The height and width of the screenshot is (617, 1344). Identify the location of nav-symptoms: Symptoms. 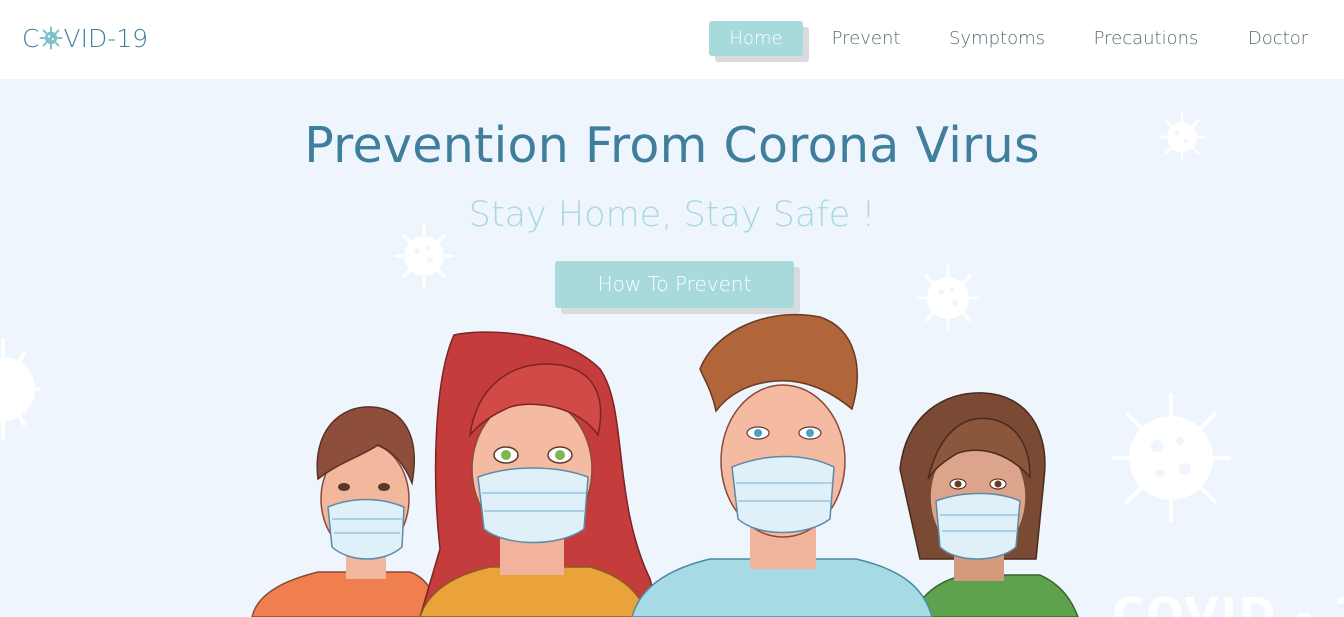
(997, 38).